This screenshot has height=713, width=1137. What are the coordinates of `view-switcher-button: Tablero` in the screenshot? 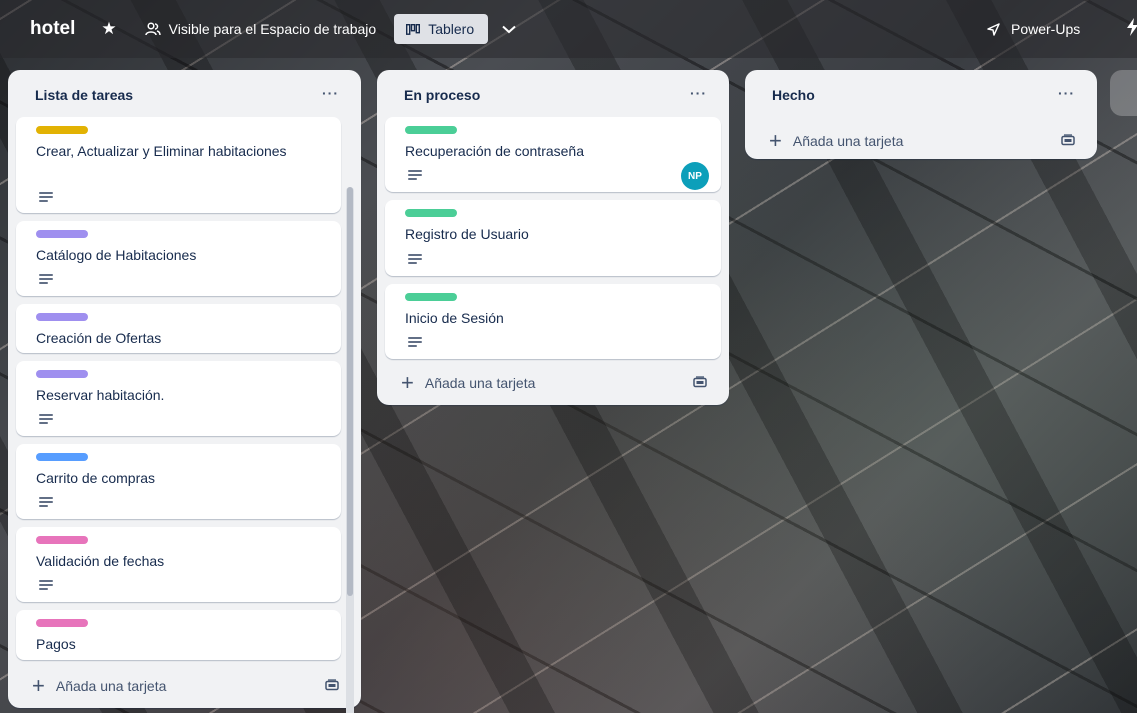 It's located at (441, 29).